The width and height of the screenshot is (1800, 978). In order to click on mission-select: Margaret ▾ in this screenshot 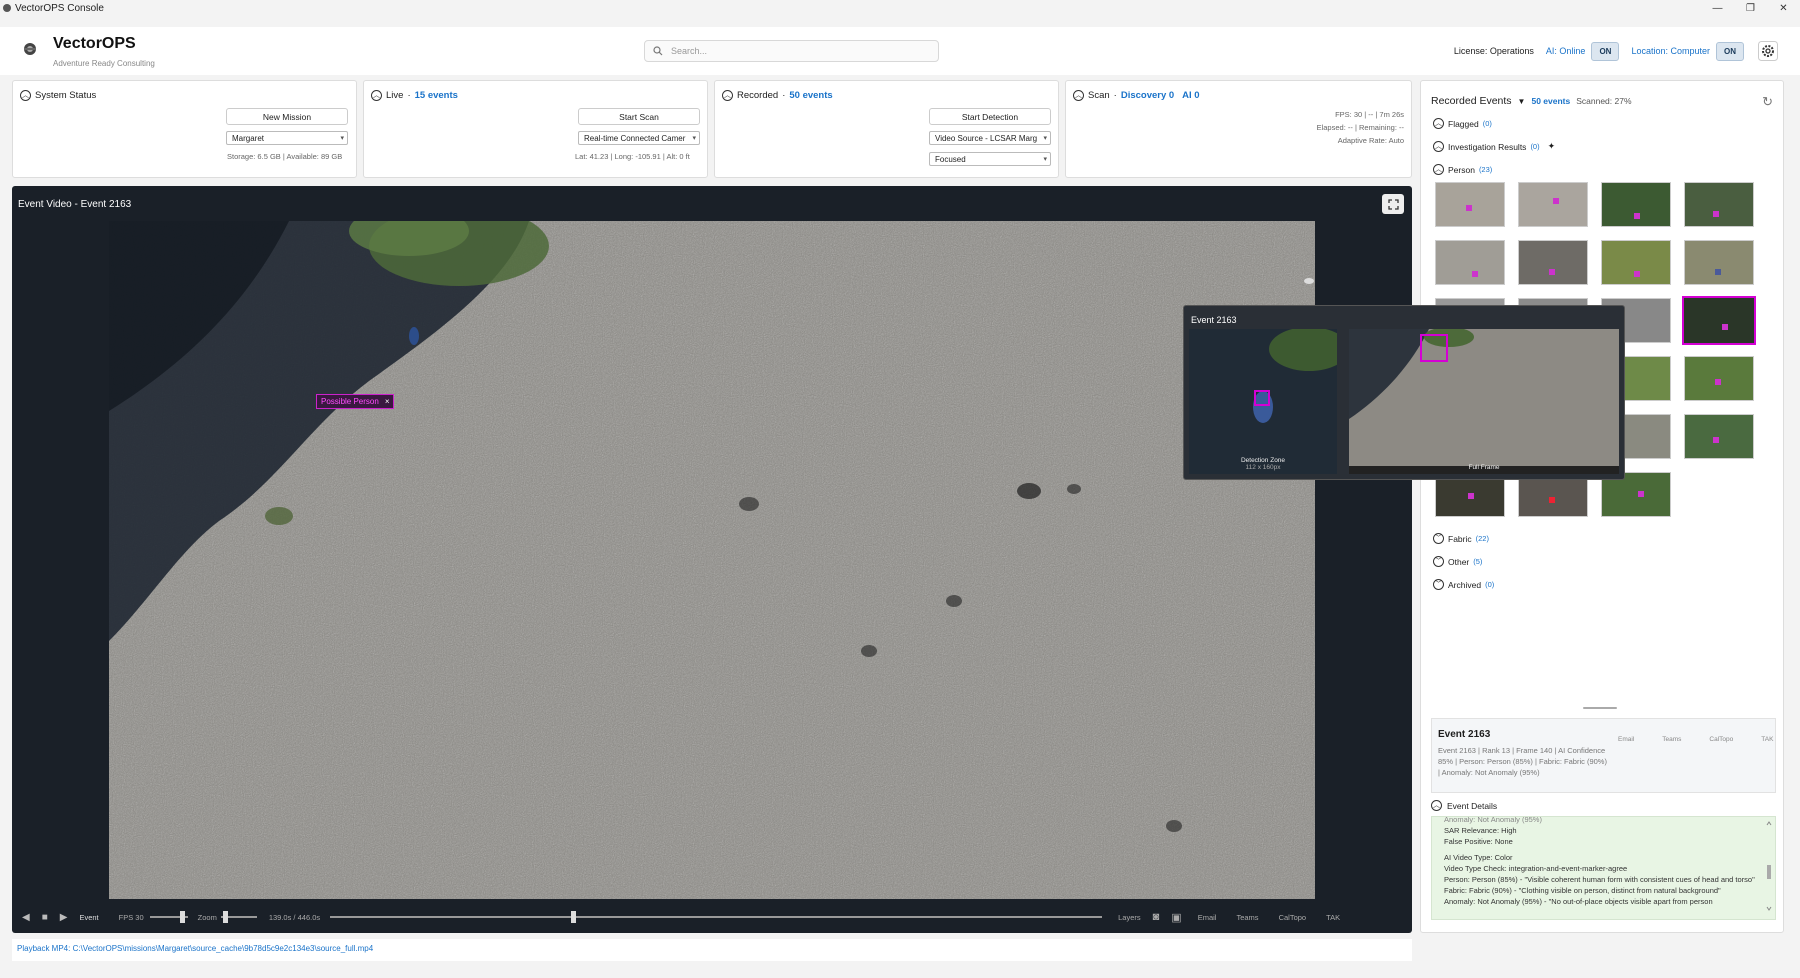, I will do `click(287, 138)`.